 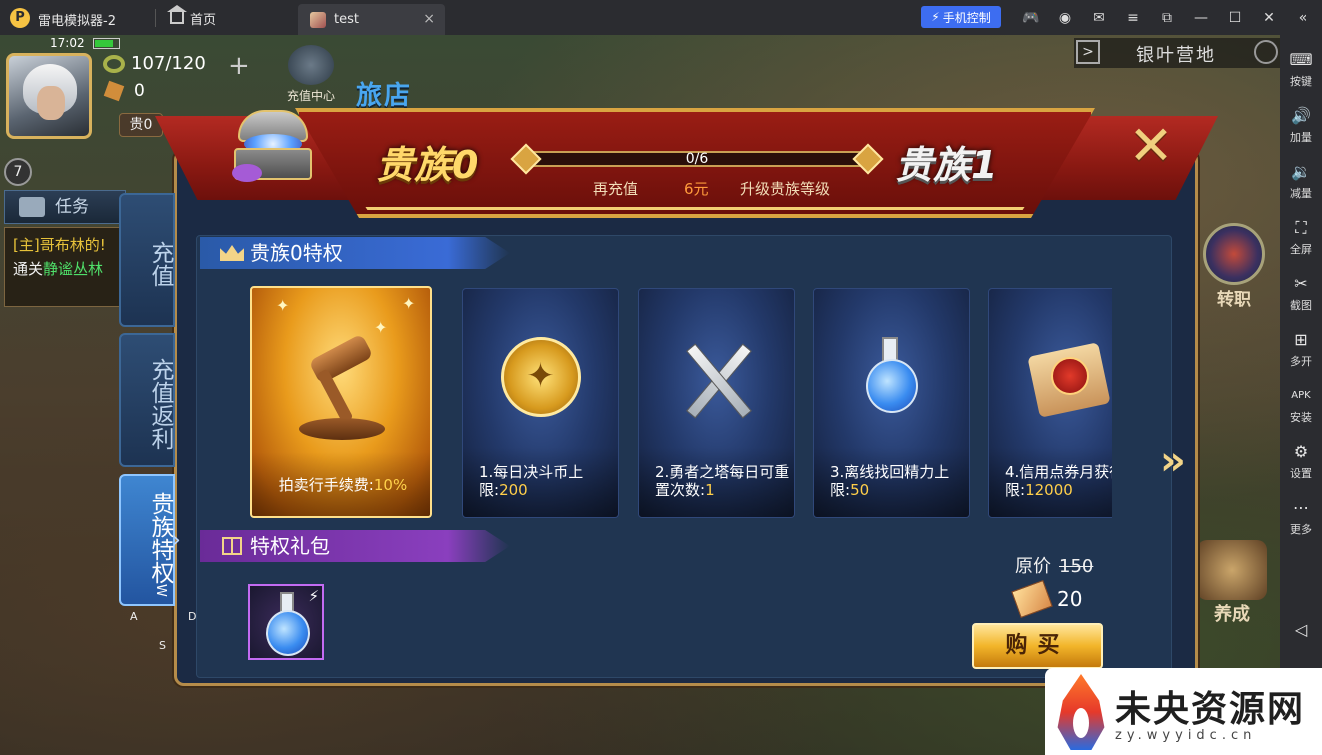 What do you see at coordinates (513, 490) in the screenshot?
I see `privilege-value: 200` at bounding box center [513, 490].